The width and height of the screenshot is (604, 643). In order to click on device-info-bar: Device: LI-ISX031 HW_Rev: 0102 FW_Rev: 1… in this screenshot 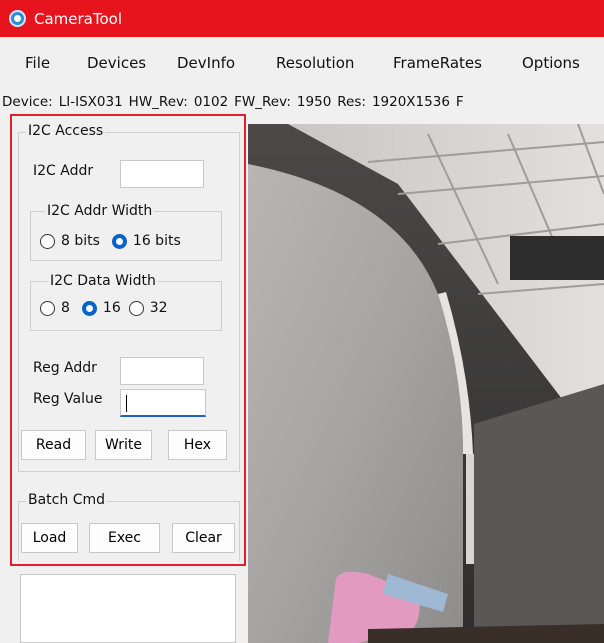, I will do `click(302, 102)`.